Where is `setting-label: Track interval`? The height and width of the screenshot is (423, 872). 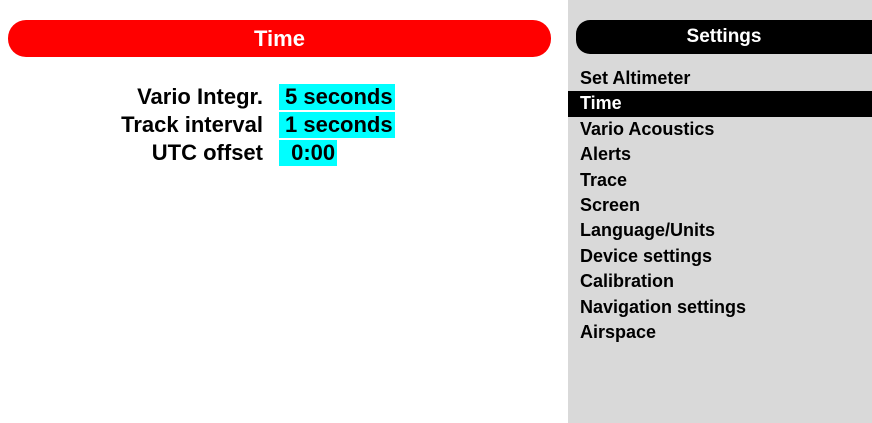 setting-label: Track interval is located at coordinates (192, 124).